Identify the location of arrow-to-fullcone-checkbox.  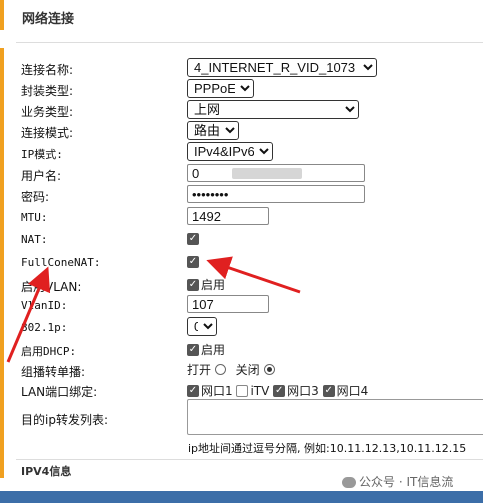
(253, 275).